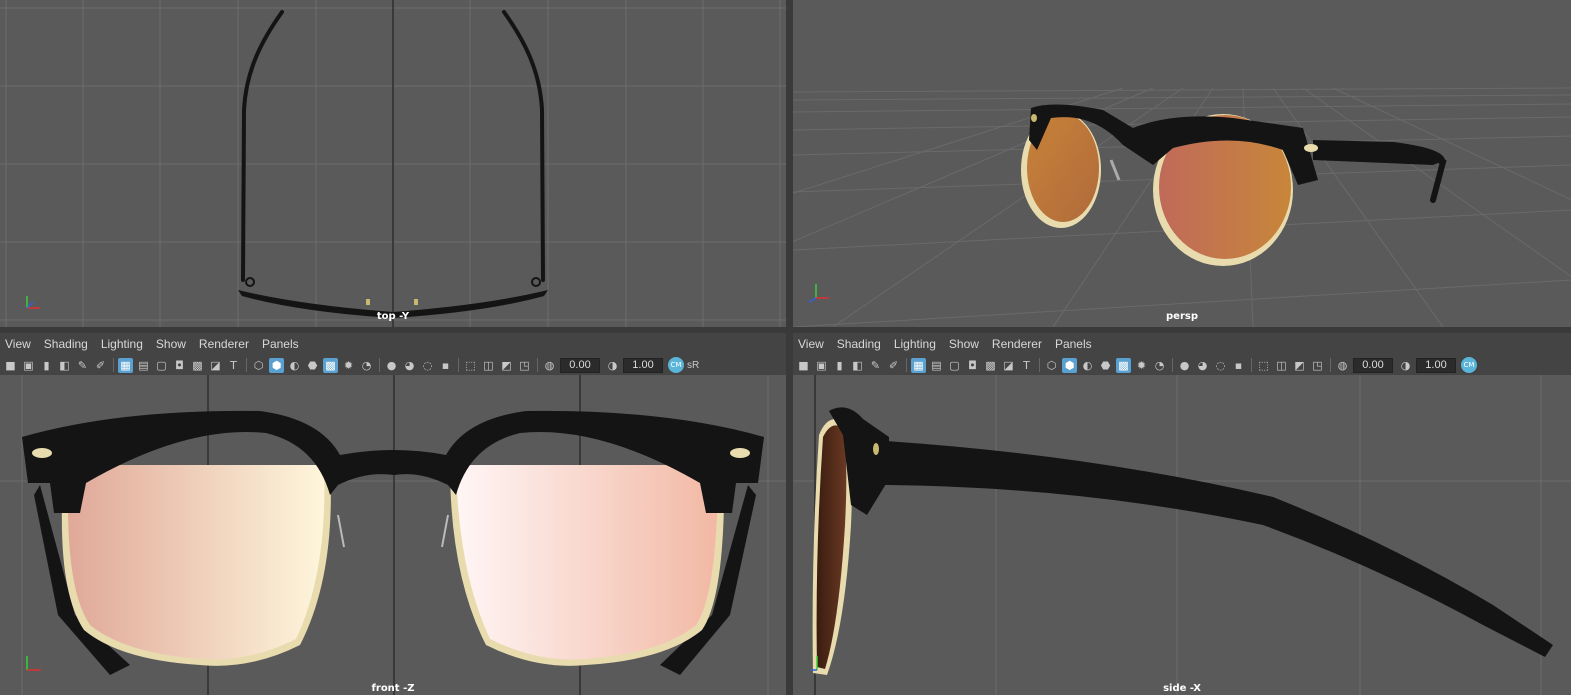 The image size is (1571, 695). What do you see at coordinates (1182, 688) in the screenshot?
I see `camera-label-side: side -X` at bounding box center [1182, 688].